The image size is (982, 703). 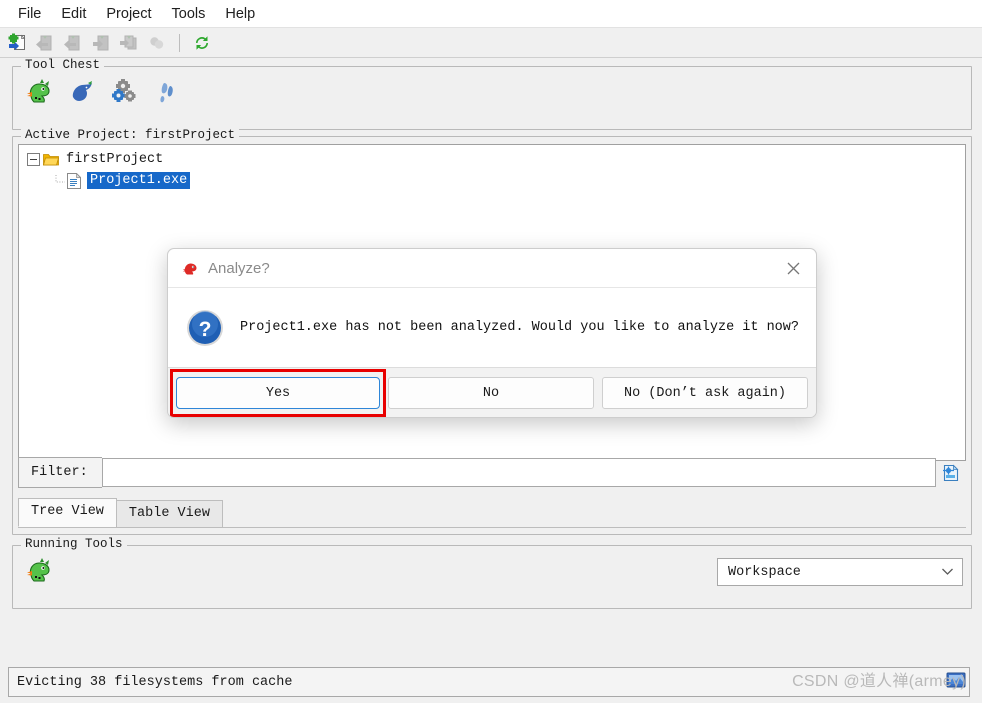 What do you see at coordinates (951, 472) in the screenshot?
I see `filter-options-icon` at bounding box center [951, 472].